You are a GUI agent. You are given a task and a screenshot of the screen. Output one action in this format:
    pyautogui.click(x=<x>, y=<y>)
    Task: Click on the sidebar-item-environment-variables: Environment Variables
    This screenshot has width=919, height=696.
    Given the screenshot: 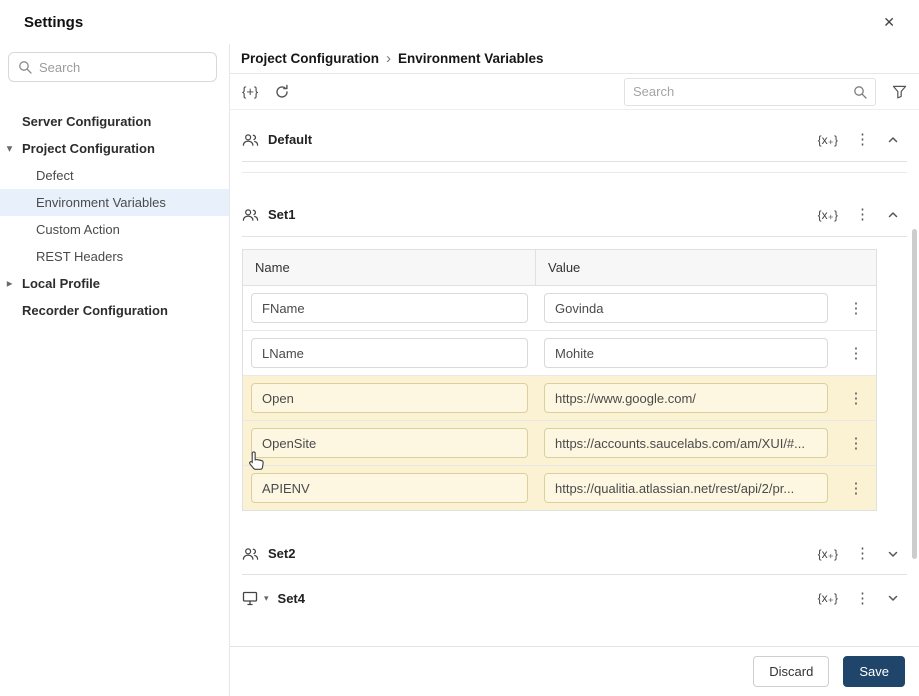 What is the action you would take?
    pyautogui.click(x=114, y=202)
    